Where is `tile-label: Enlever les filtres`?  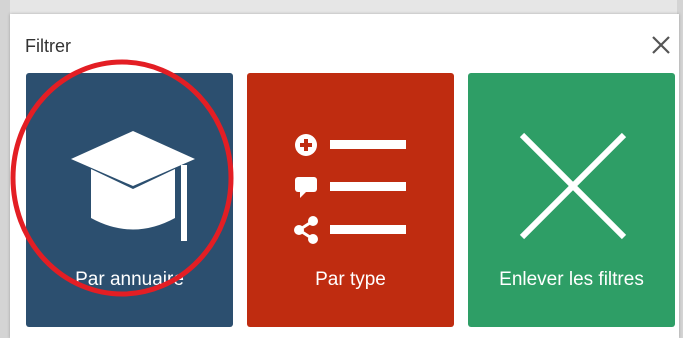
tile-label: Enlever les filtres is located at coordinates (571, 279).